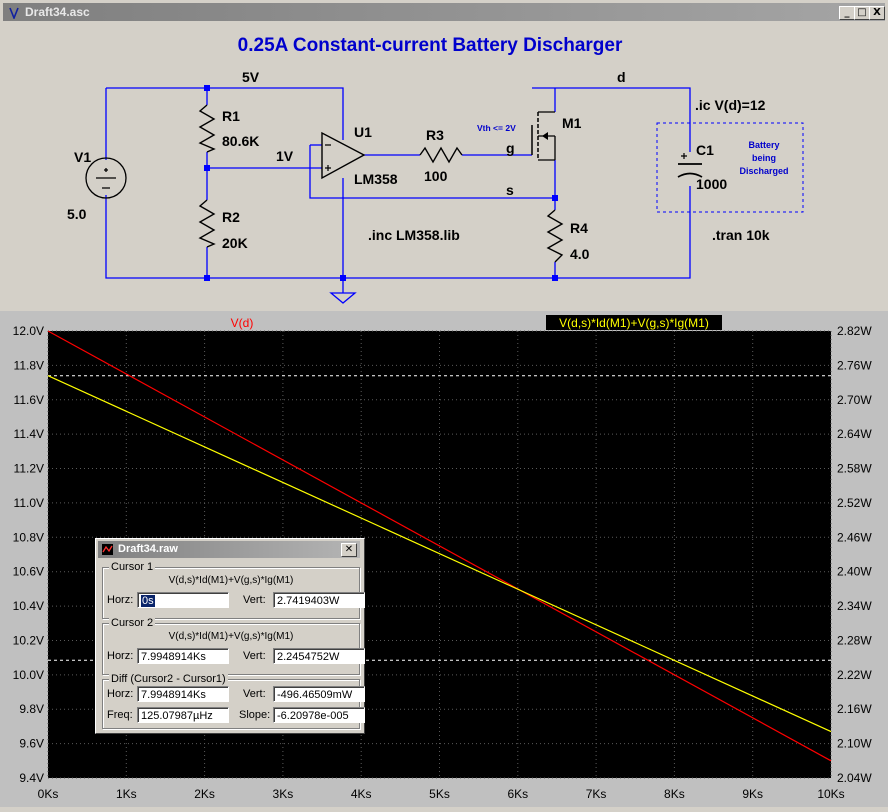 The height and width of the screenshot is (812, 888). Describe the element at coordinates (254, 600) in the screenshot. I see `cursor1-vert-label: Vert:` at that location.